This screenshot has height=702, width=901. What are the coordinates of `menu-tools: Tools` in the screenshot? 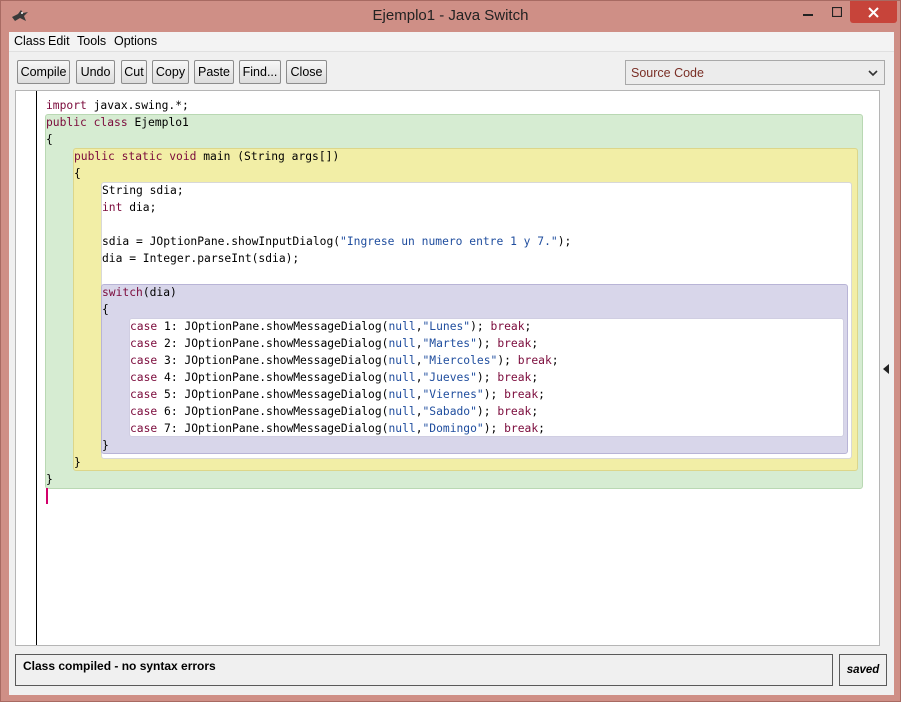 It's located at (91, 41).